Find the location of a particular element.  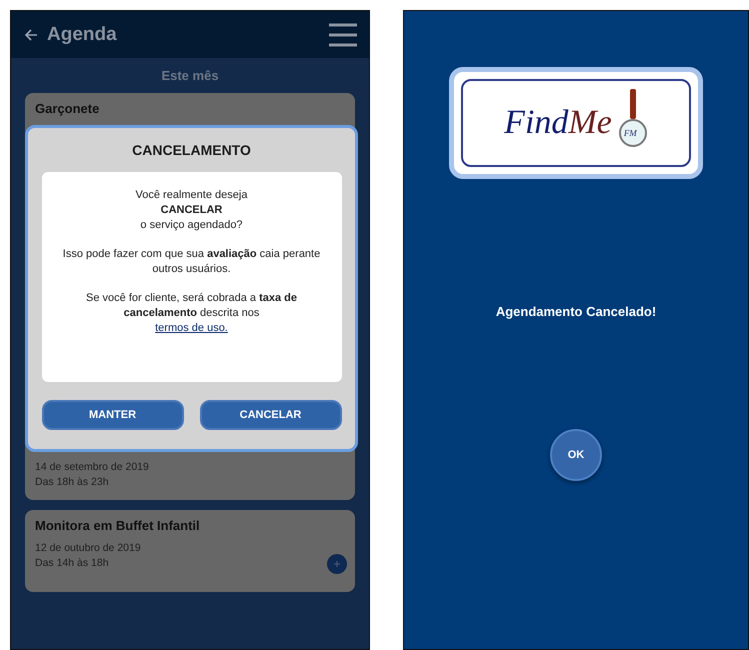

section-title: Este mês is located at coordinates (190, 75).